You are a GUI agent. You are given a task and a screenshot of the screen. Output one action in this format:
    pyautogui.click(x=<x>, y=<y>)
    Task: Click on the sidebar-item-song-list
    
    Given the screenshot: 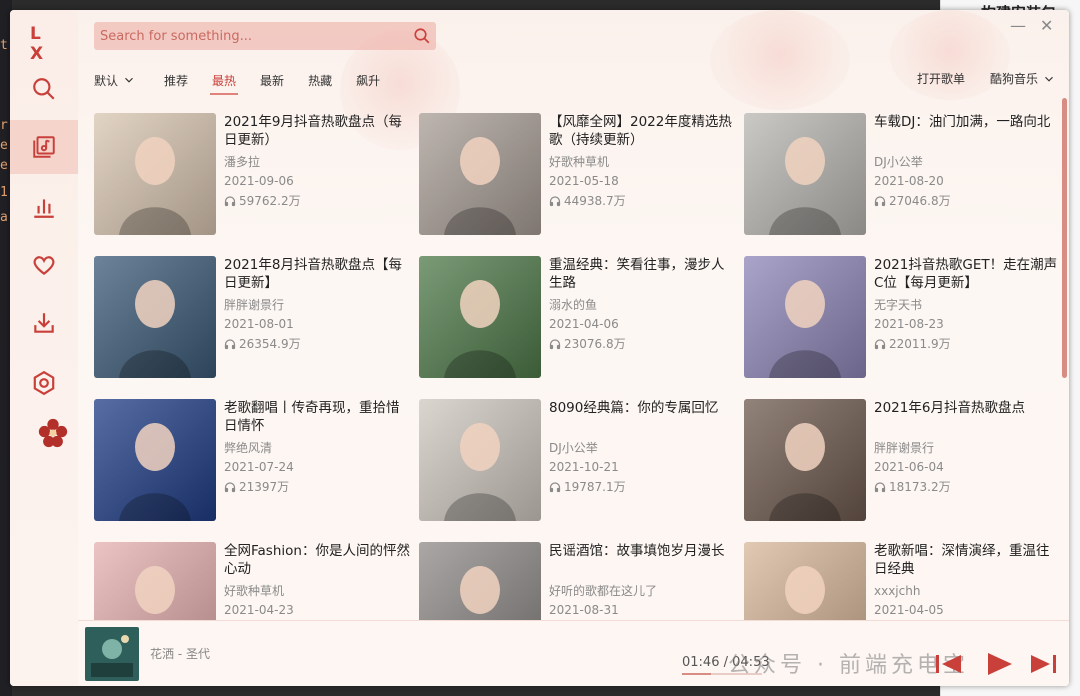 What is the action you would take?
    pyautogui.click(x=44, y=147)
    